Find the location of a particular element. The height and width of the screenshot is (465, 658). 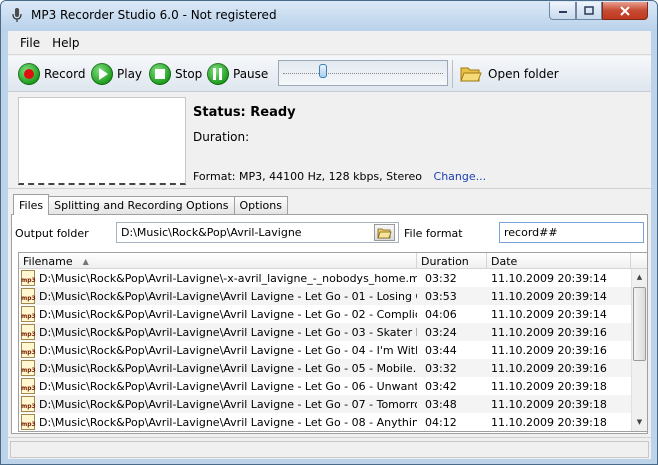

status-bar-panel is located at coordinates (329, 449).